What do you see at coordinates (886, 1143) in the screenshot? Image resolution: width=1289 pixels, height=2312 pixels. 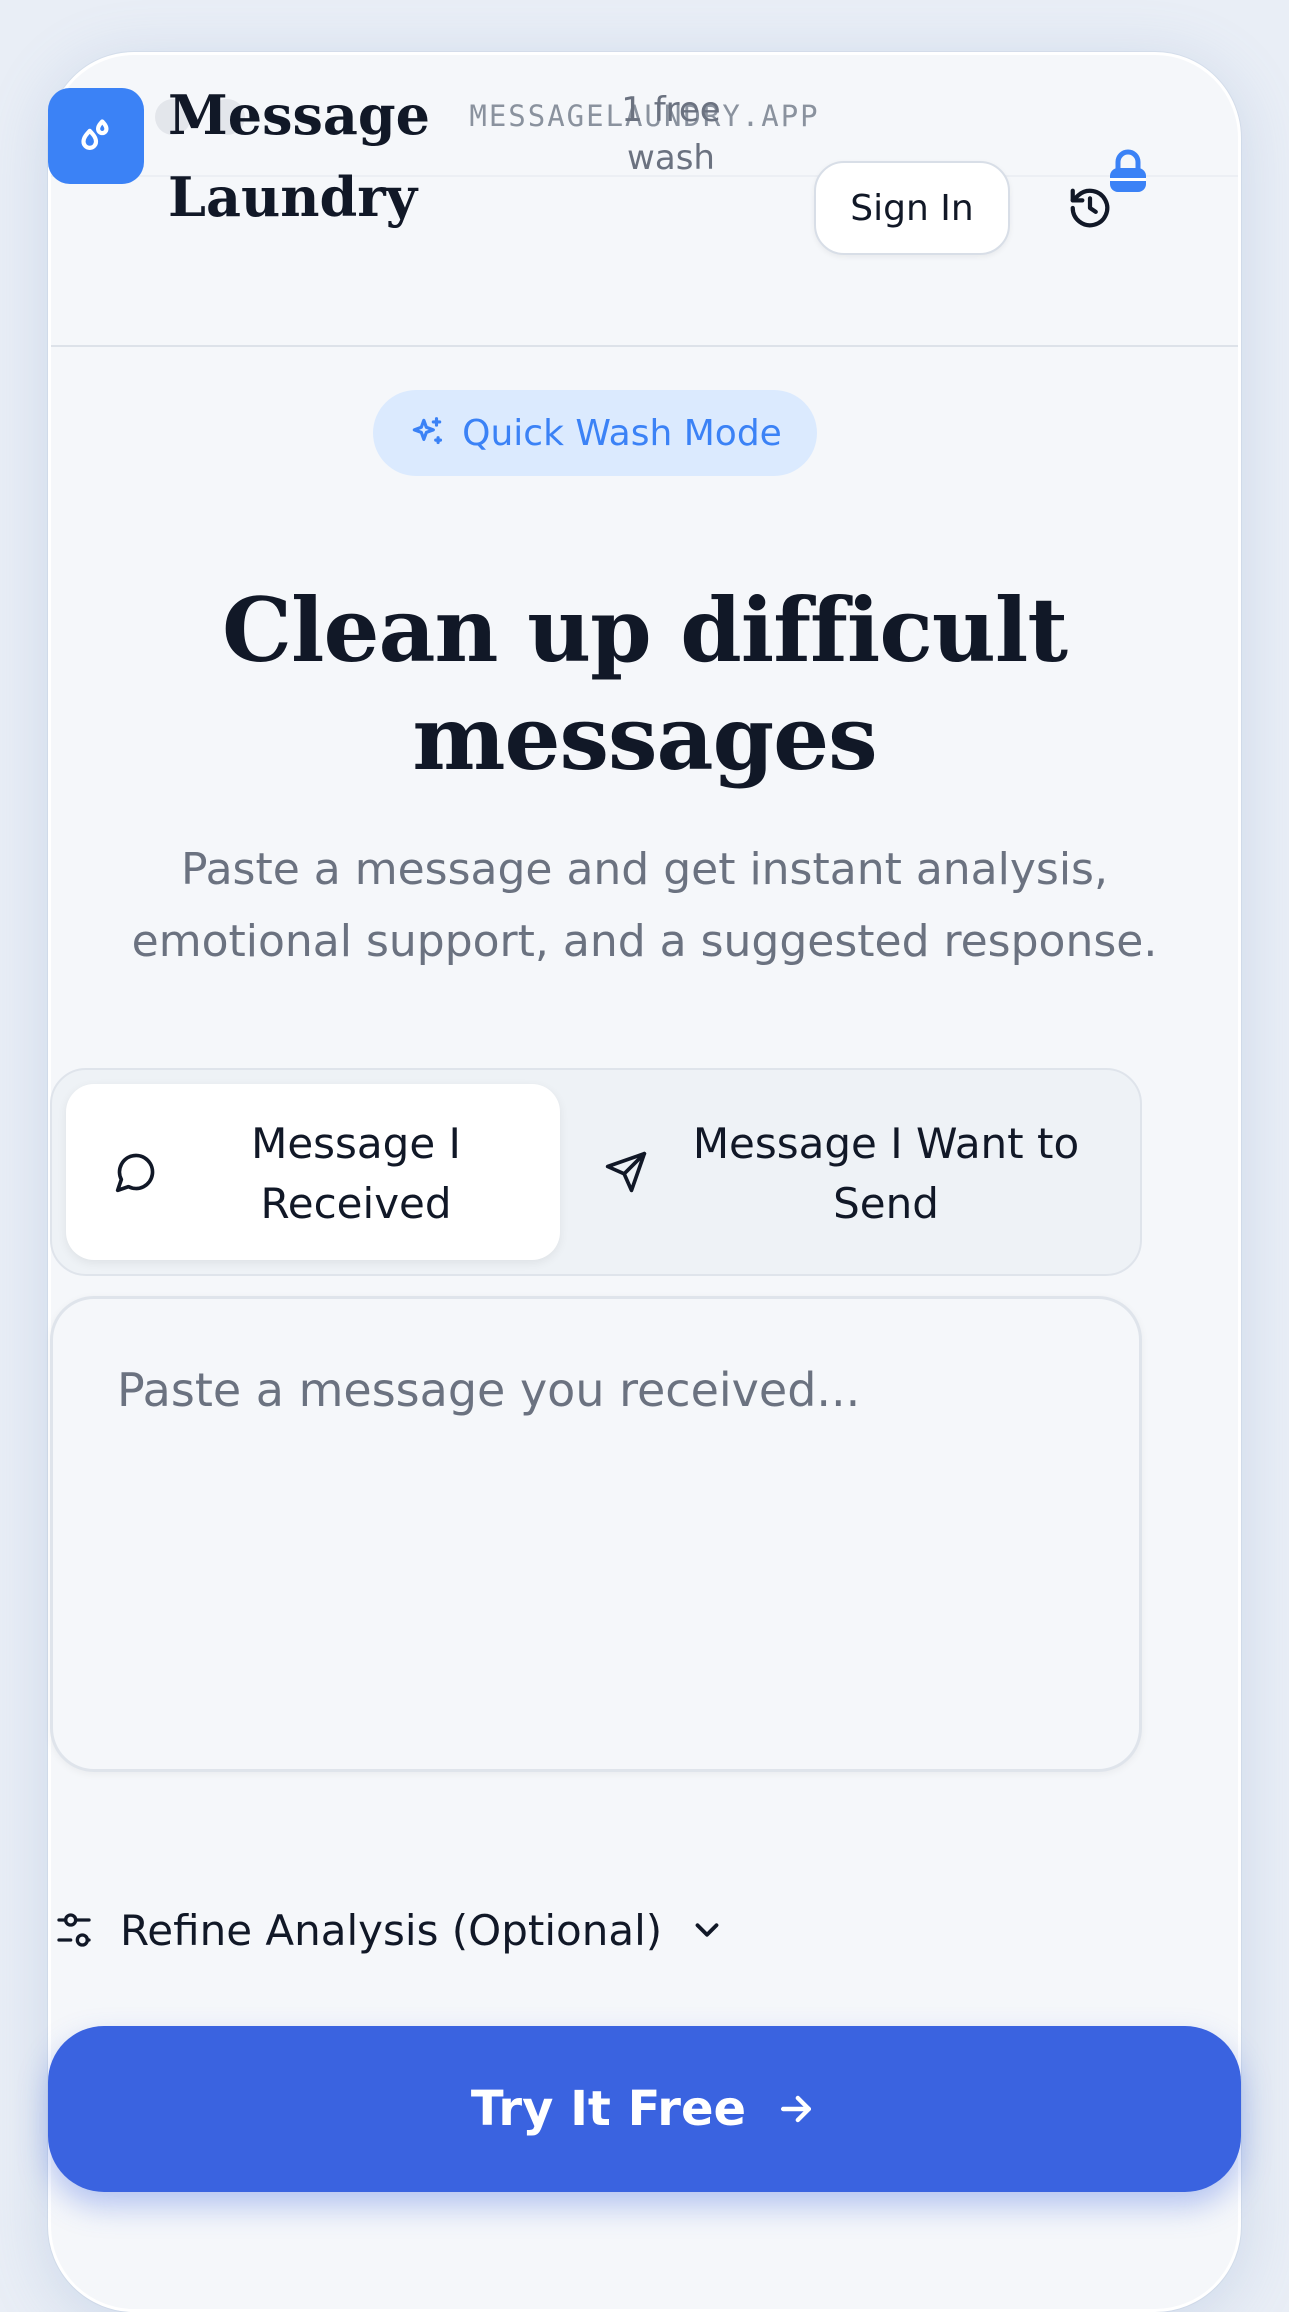 I see `send-label-line-1: Message I Want to` at bounding box center [886, 1143].